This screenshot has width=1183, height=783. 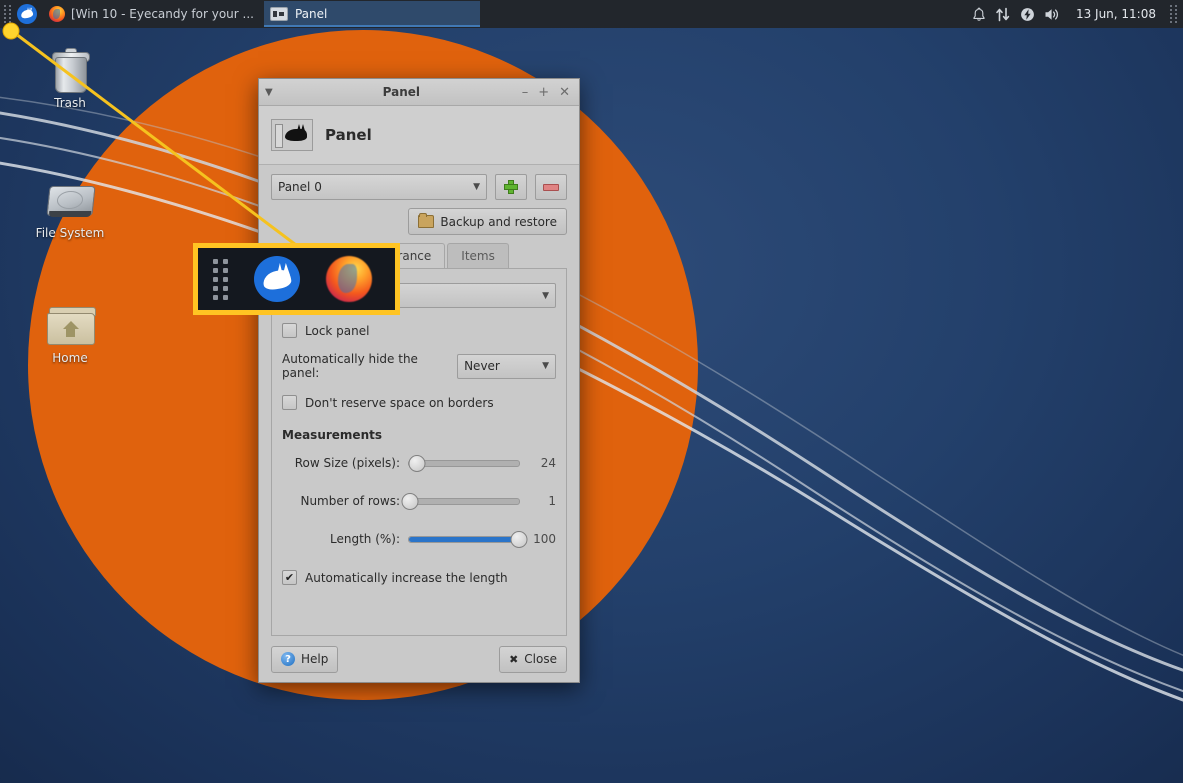 I want to click on number-of-rows-label: Number of rows:, so click(x=350, y=501).